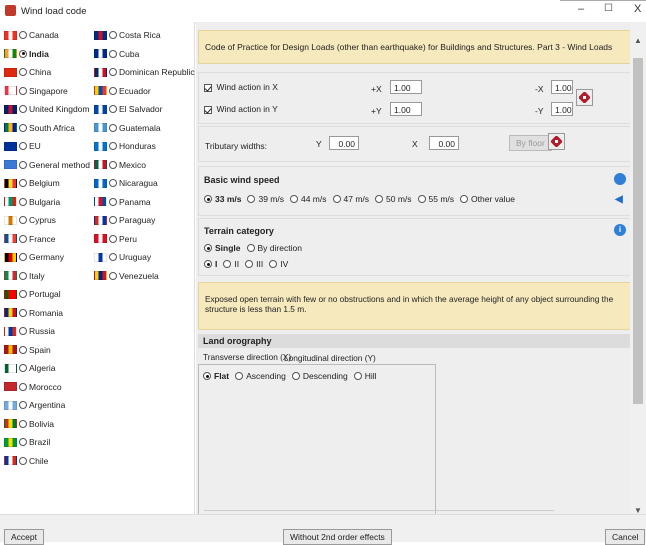  I want to click on country-option: Morocco, so click(33, 387).